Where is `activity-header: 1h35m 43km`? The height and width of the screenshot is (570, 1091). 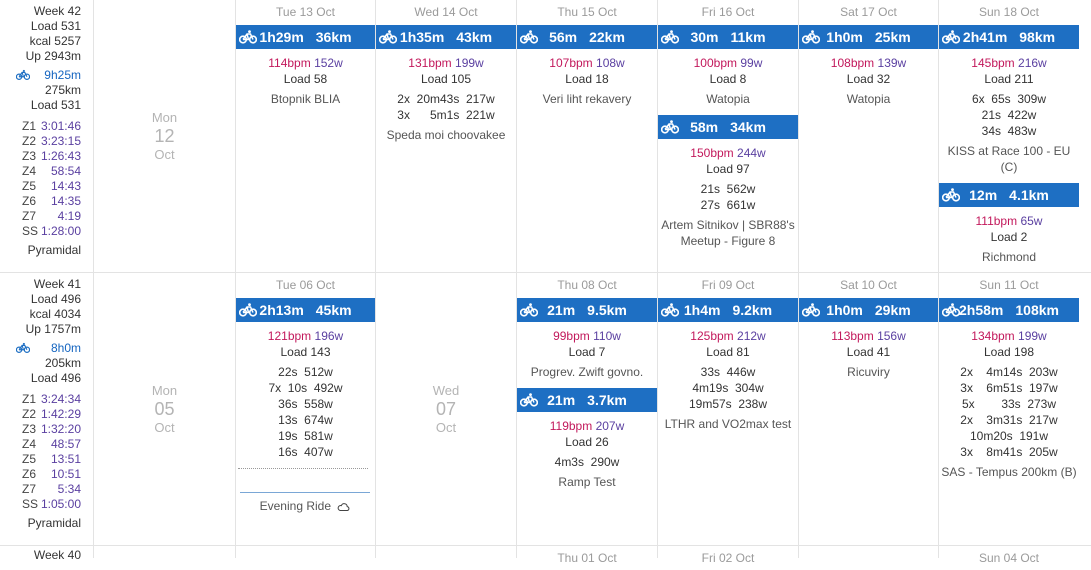 activity-header: 1h35m 43km is located at coordinates (446, 37).